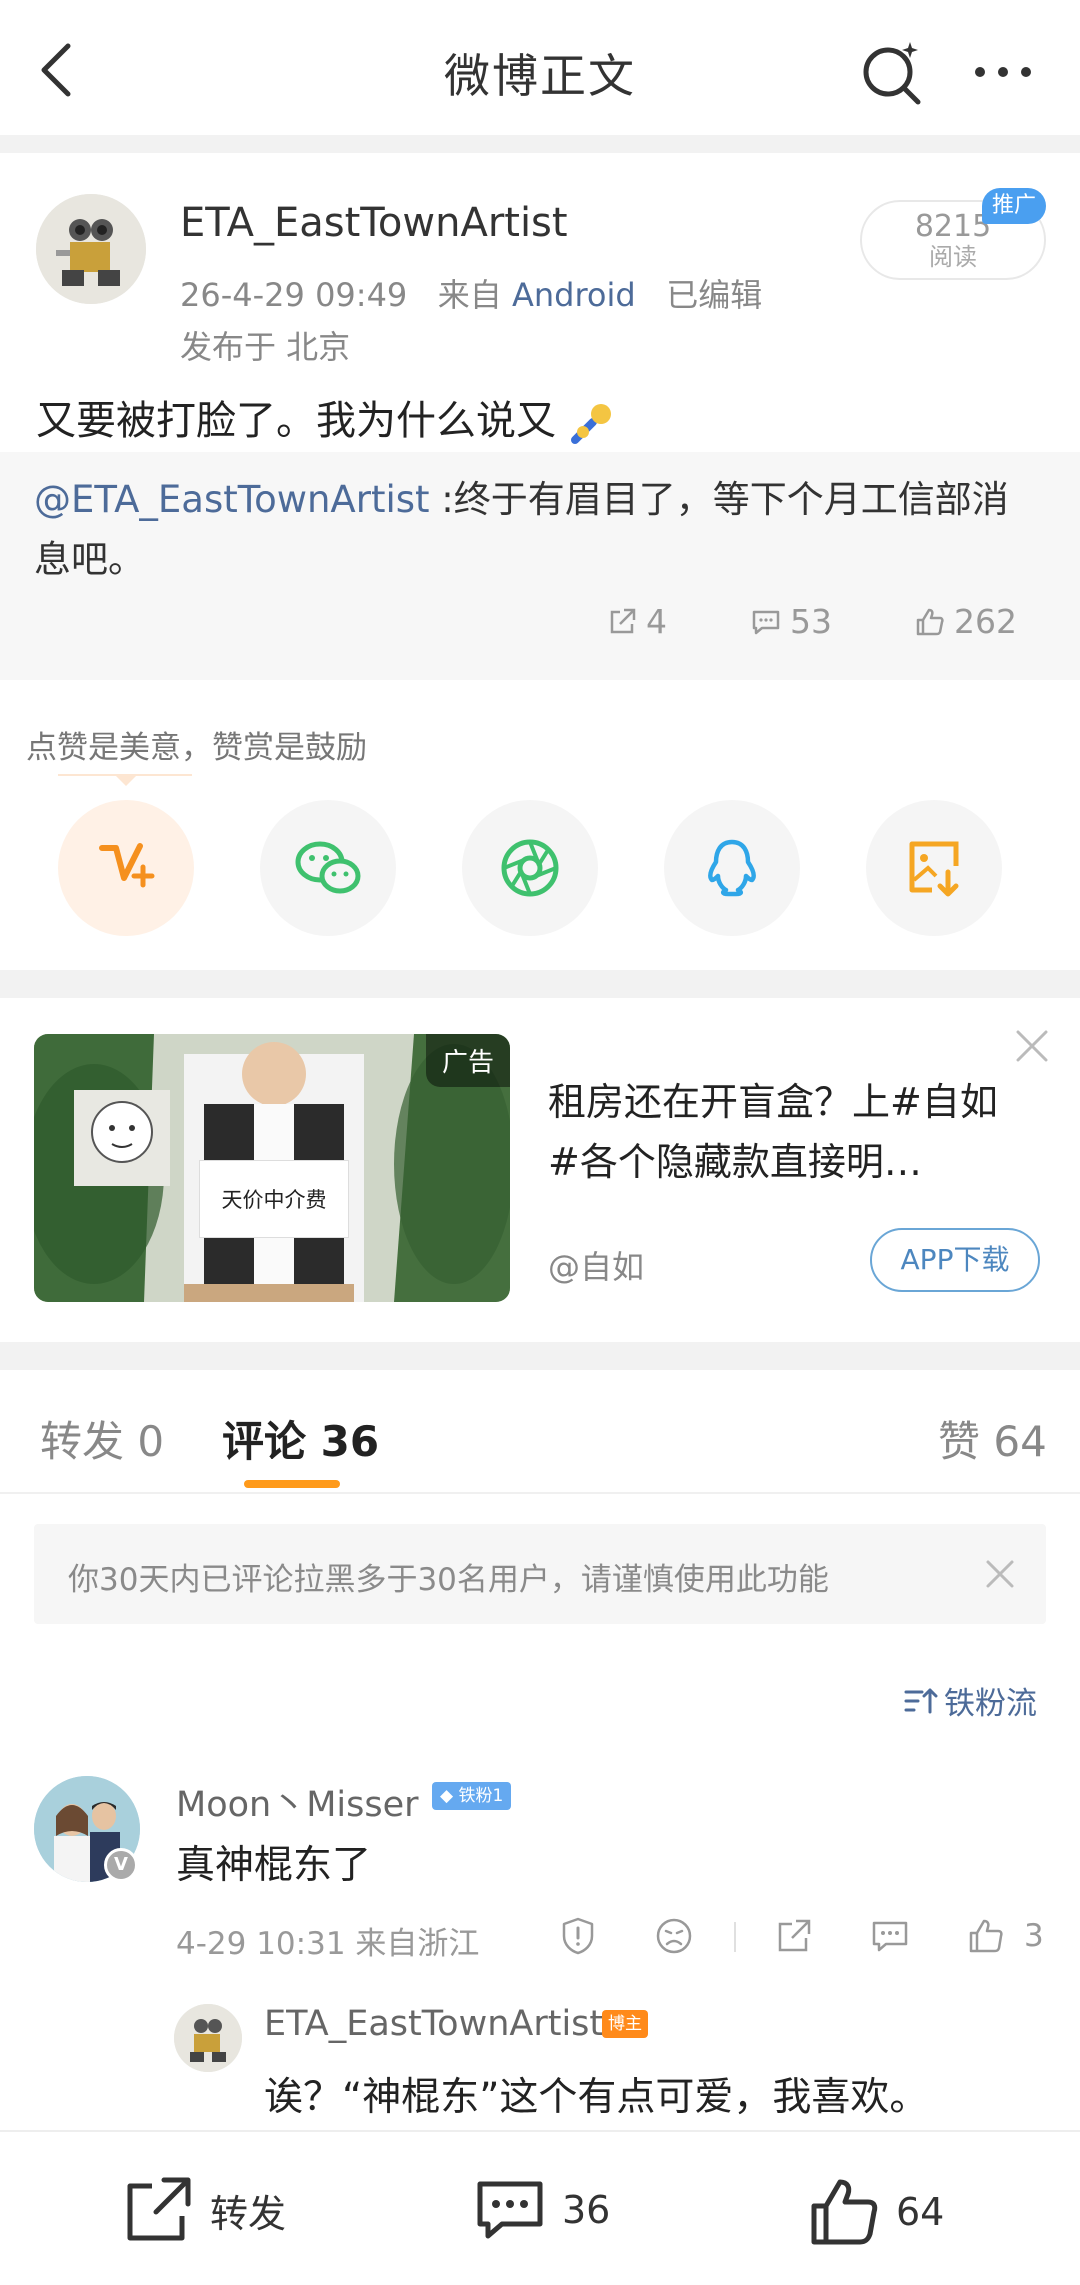 Image resolution: width=1080 pixels, height=2285 pixels. I want to click on post-source: Android, so click(574, 295).